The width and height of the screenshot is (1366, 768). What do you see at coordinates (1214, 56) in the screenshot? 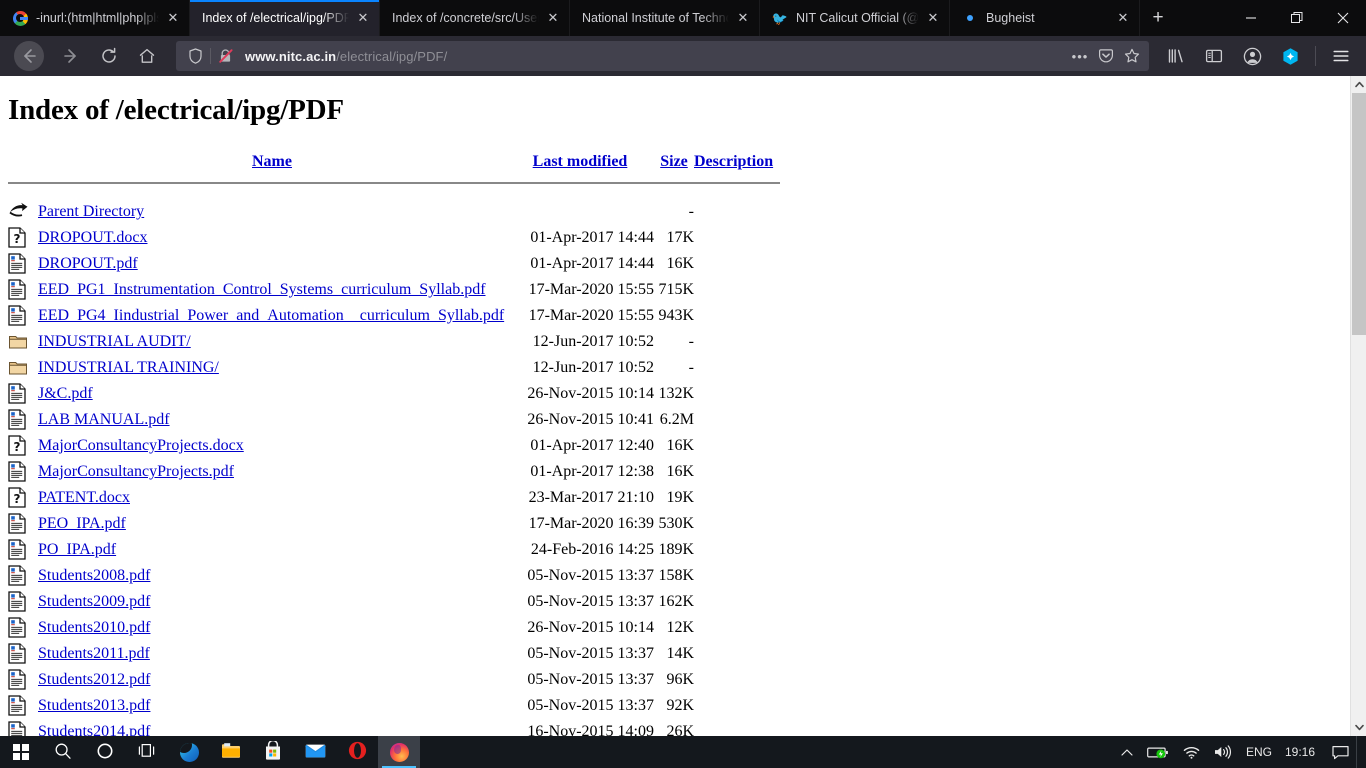
I see `sidebar-icon` at bounding box center [1214, 56].